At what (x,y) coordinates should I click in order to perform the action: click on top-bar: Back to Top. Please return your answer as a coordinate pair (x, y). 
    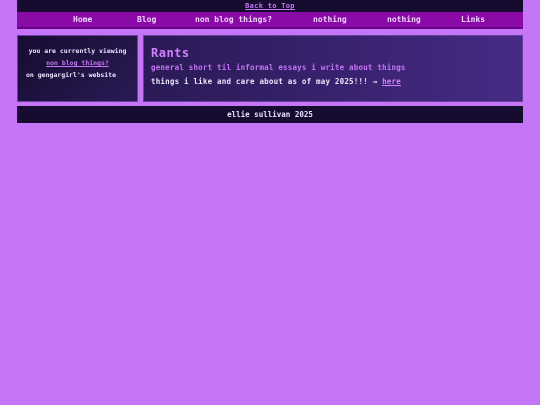
    Looking at the image, I should click on (270, 6).